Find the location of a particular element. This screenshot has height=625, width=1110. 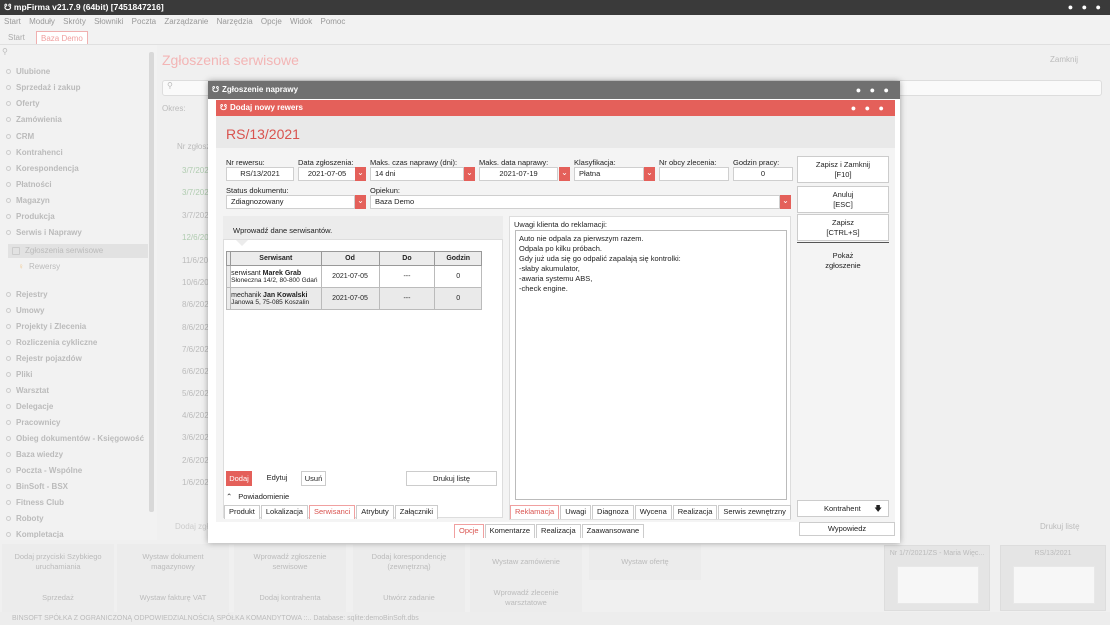

menu-narzedzia: Narzędzia is located at coordinates (235, 21).